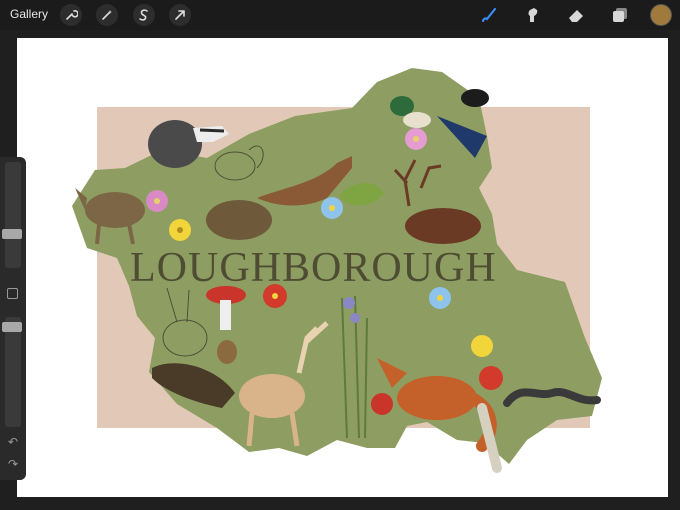 Image resolution: width=680 pixels, height=510 pixels. What do you see at coordinates (661, 15) in the screenshot?
I see `color-picker` at bounding box center [661, 15].